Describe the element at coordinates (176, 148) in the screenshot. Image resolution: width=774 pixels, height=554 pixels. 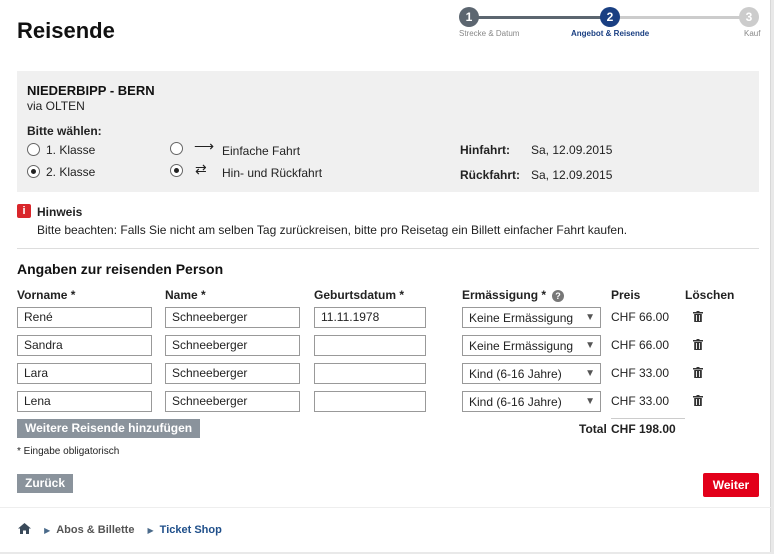
I see `one-way-radio` at that location.